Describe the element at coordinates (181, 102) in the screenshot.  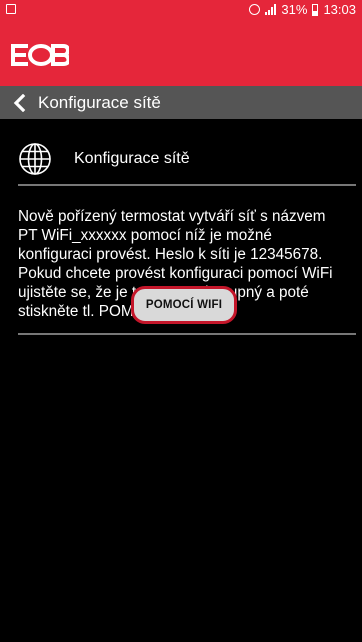
I see `nav-bar: Konfigurace sítě` at that location.